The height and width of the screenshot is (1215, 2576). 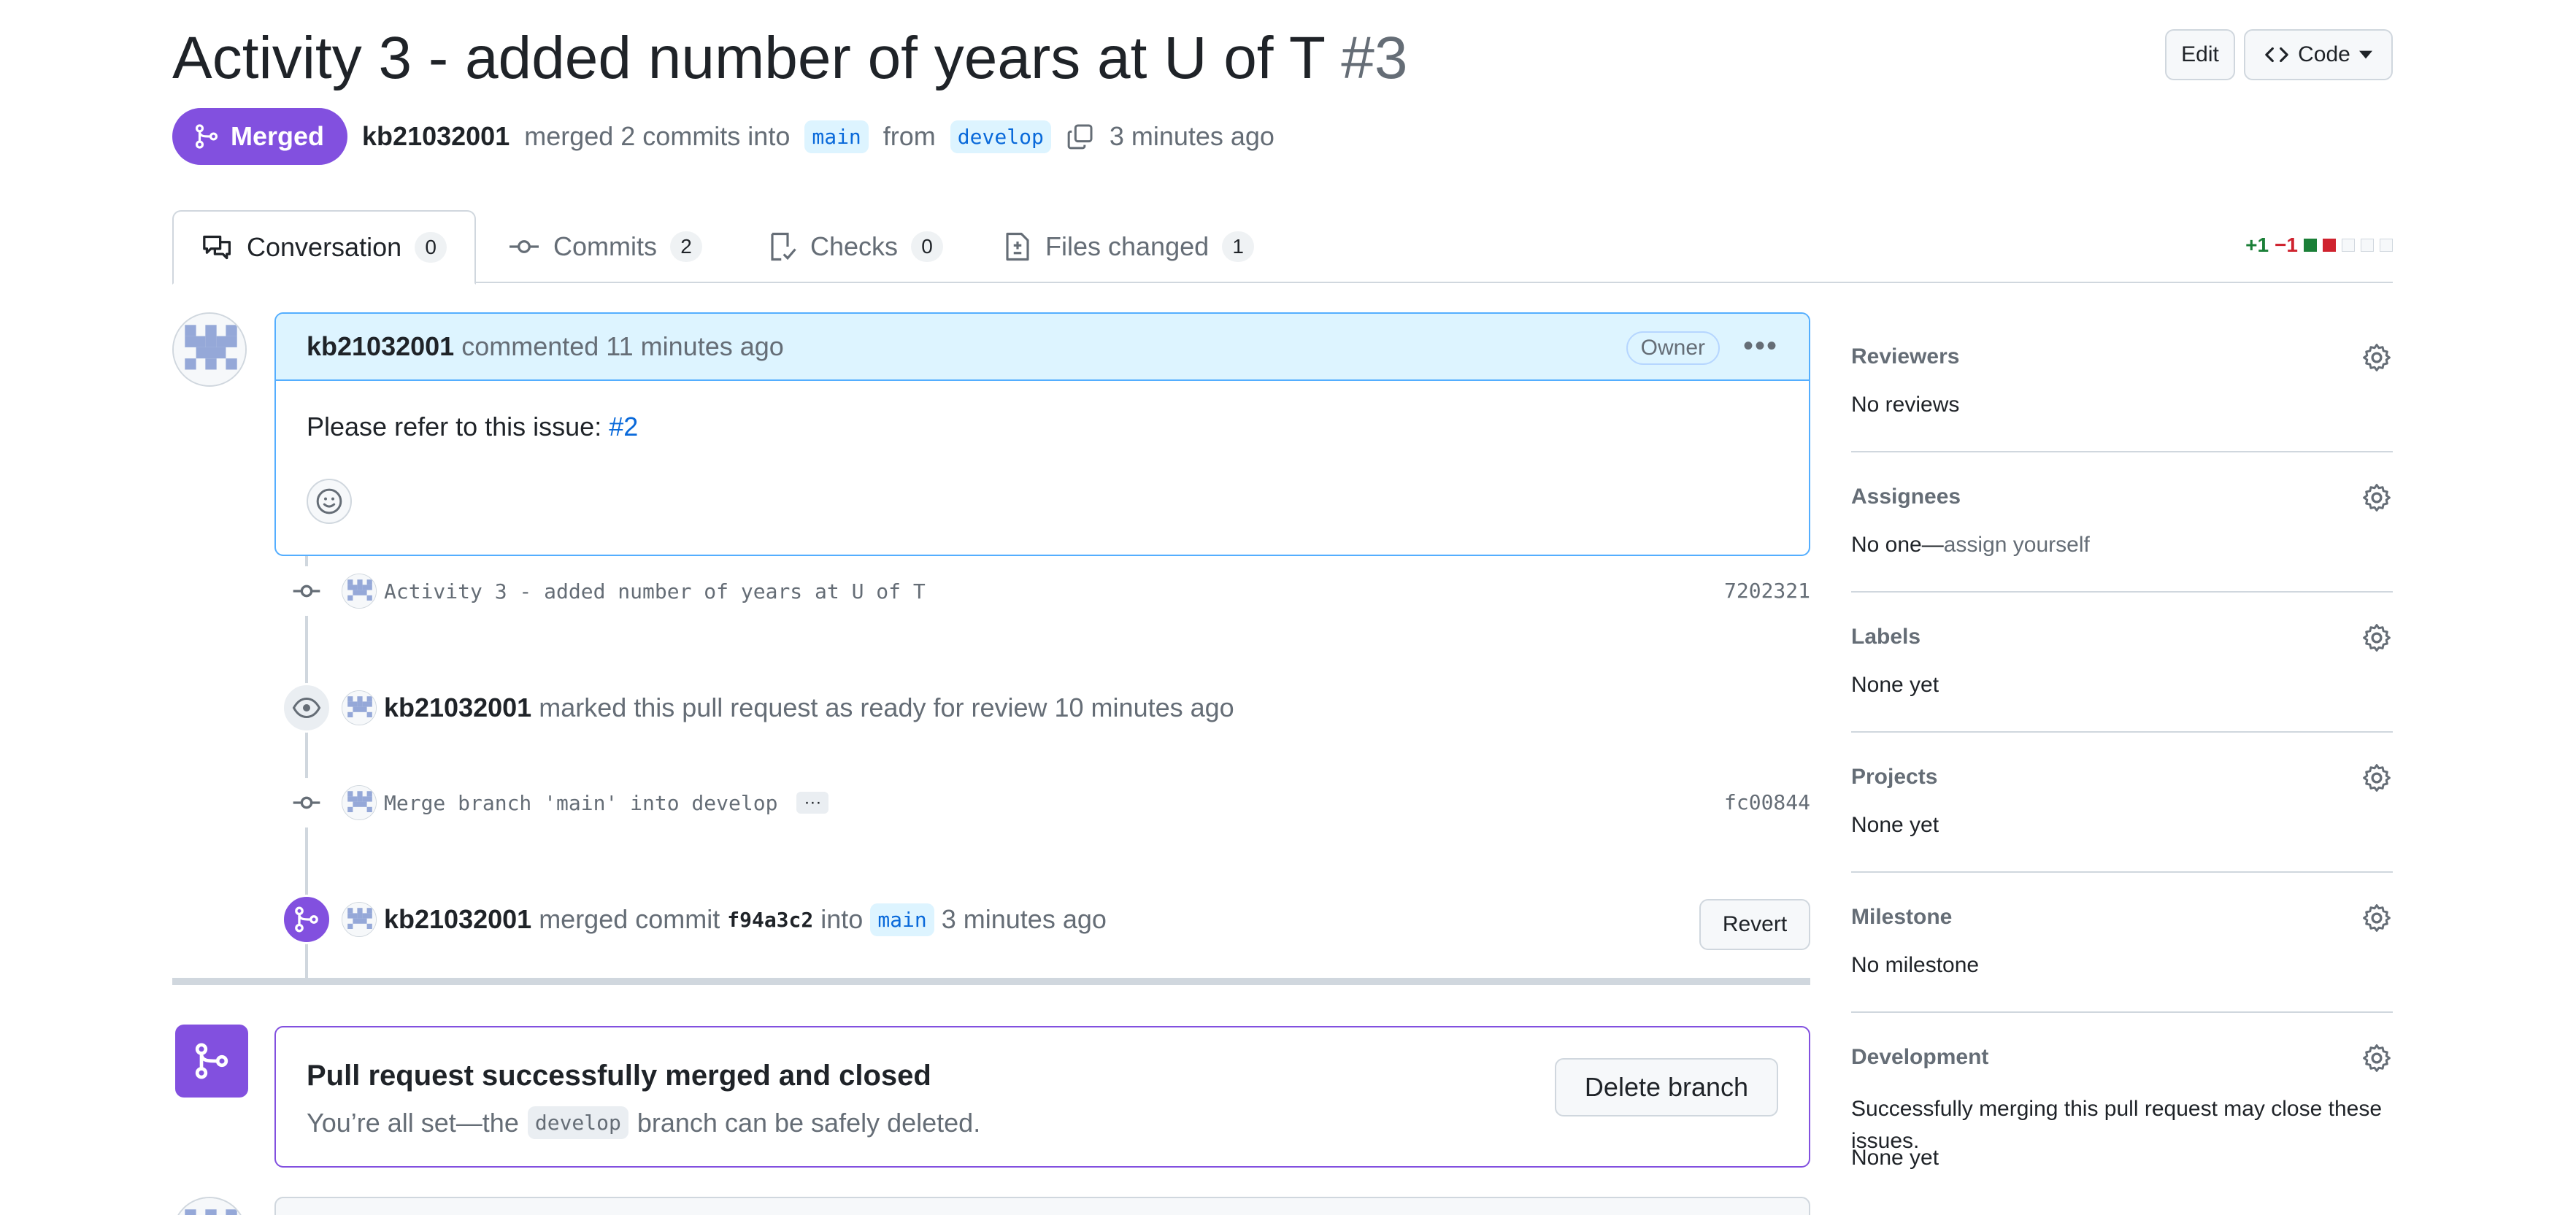 What do you see at coordinates (2122, 382) in the screenshot?
I see `sidebar-reviewers: Reviewers No reviews` at bounding box center [2122, 382].